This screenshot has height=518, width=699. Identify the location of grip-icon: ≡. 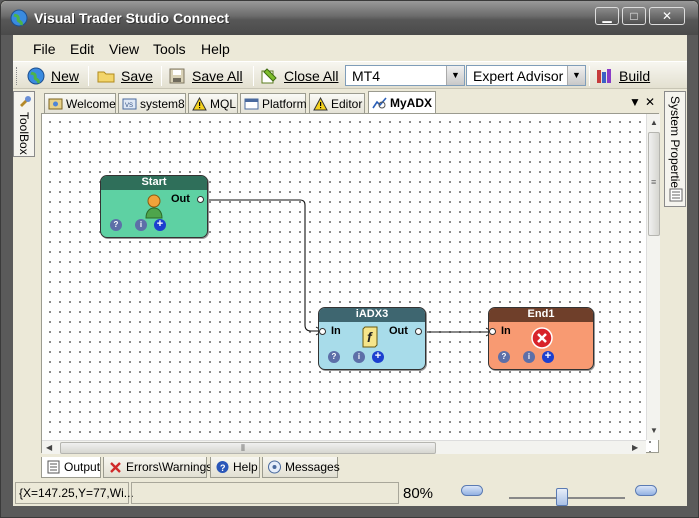
(654, 182).